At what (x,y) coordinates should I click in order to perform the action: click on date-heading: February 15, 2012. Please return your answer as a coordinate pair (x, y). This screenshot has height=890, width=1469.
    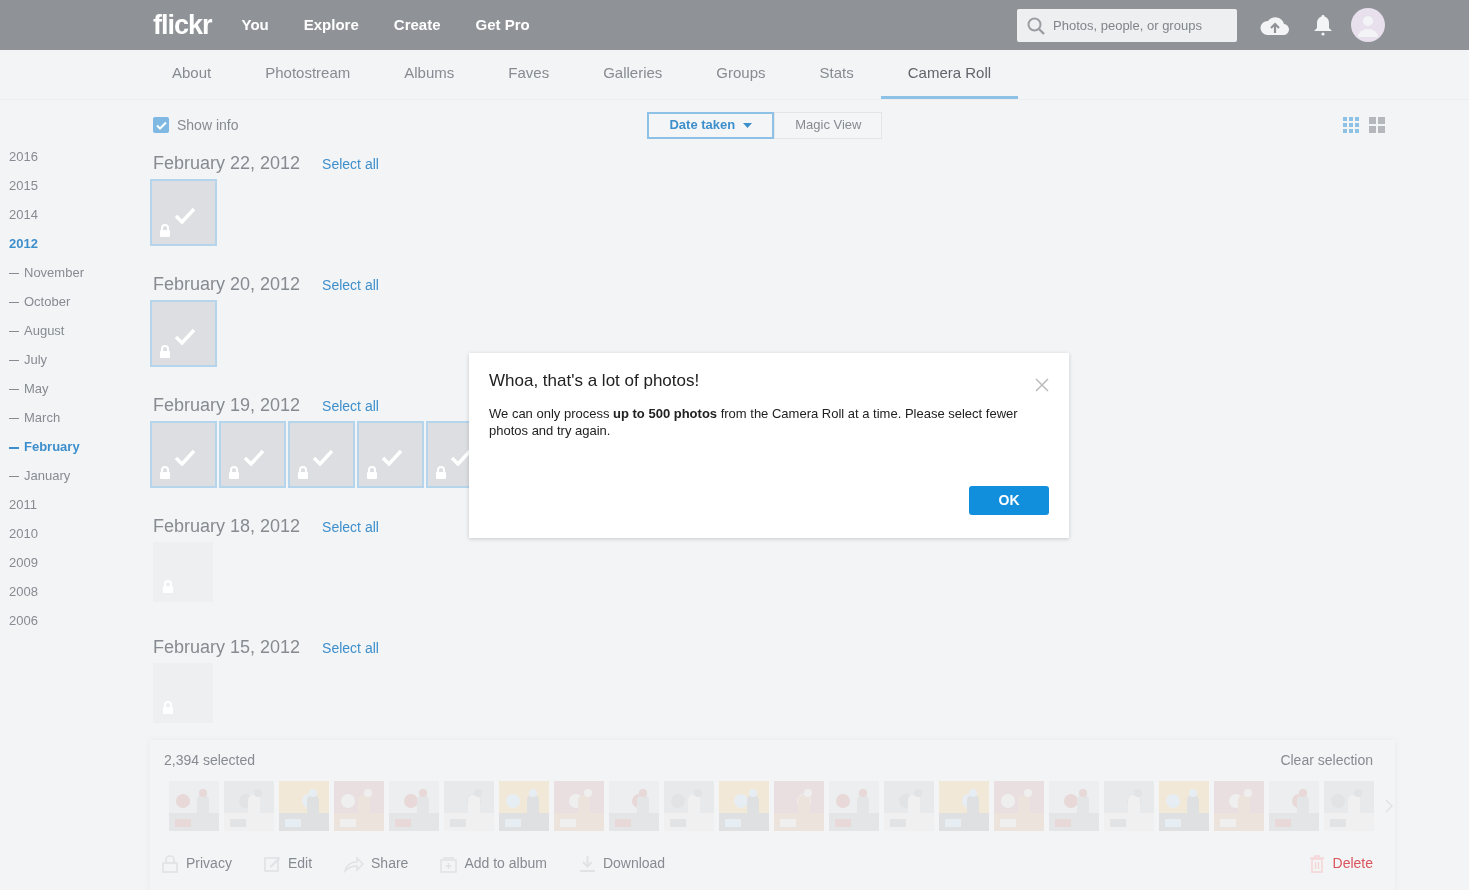
    Looking at the image, I should click on (227, 647).